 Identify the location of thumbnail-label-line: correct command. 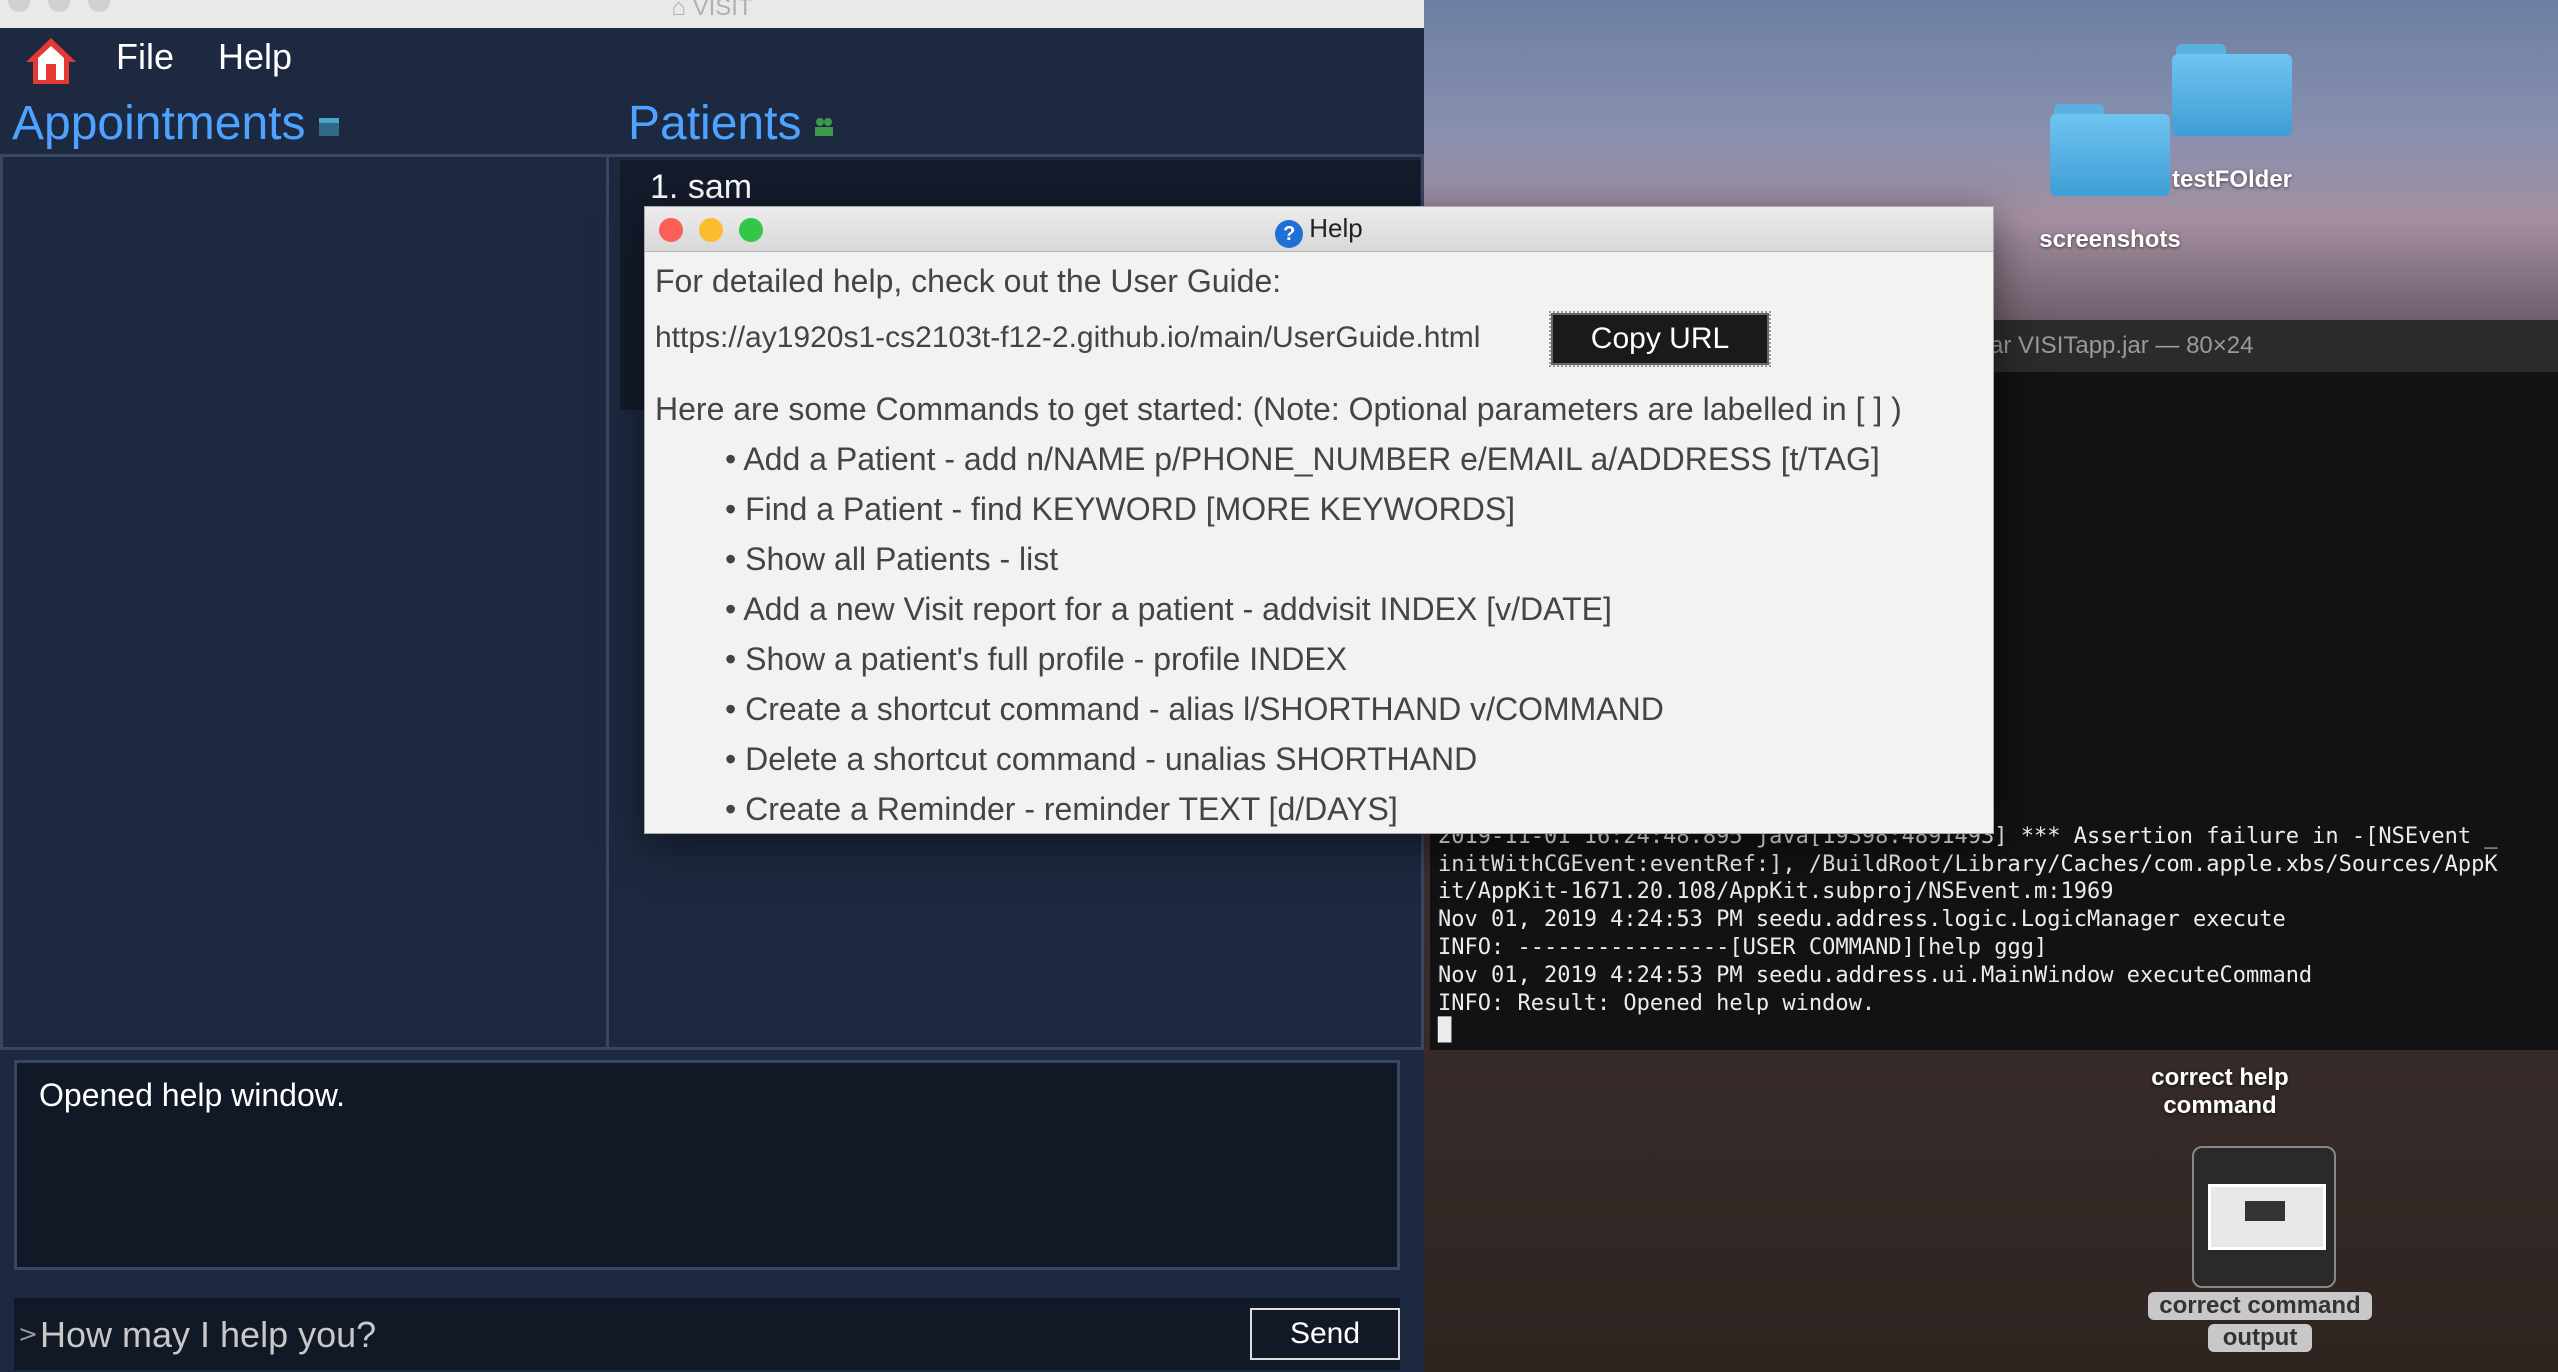
(2260, 1305).